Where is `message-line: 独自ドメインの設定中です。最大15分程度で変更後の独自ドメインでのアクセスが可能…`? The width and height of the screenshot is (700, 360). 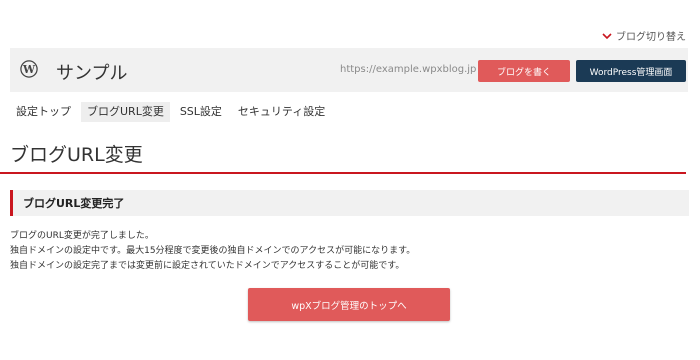
message-line: 独自ドメインの設定中です。最大15分程度で変更後の独自ドメインでのアクセスが可能… is located at coordinates (213, 251).